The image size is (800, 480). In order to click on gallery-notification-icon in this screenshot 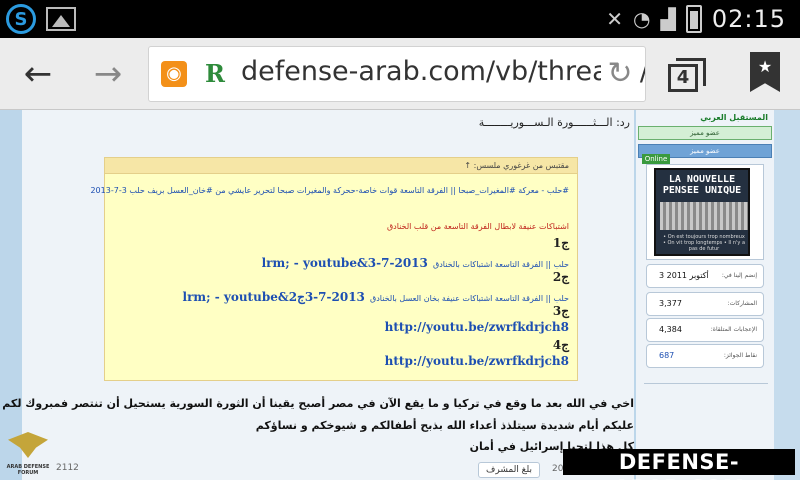, I will do `click(61, 19)`.